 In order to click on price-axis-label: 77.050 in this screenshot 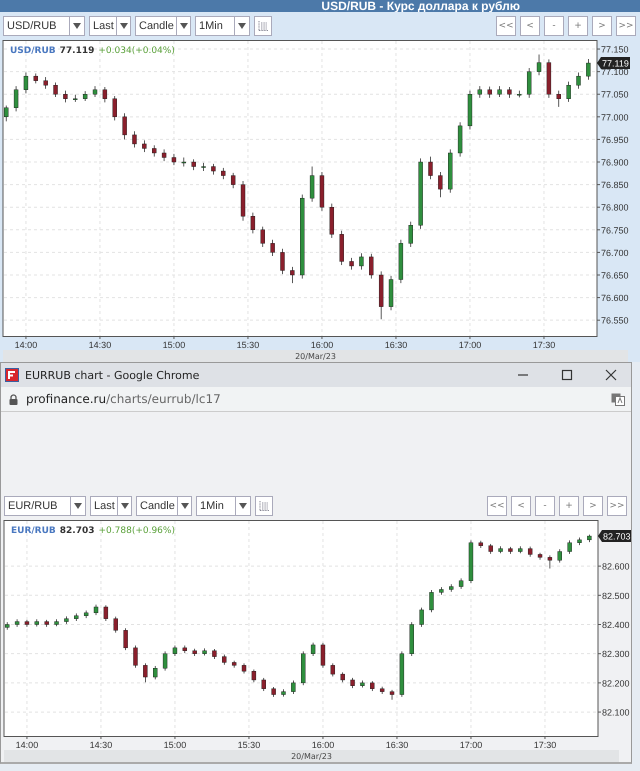, I will do `click(615, 95)`.